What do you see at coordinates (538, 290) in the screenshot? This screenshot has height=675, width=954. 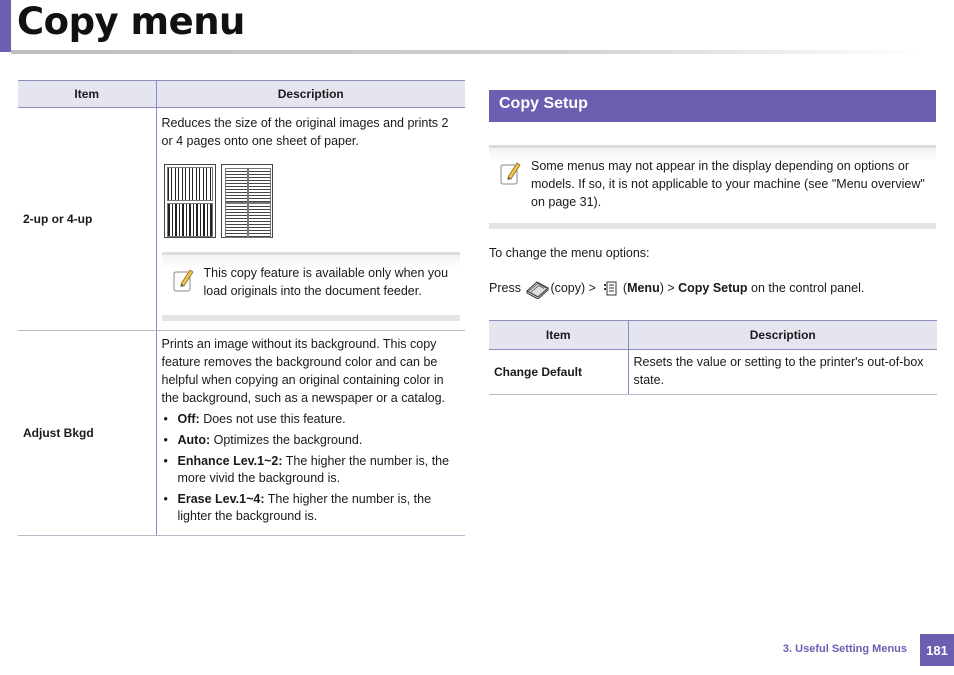 I see `copy-button-icon` at bounding box center [538, 290].